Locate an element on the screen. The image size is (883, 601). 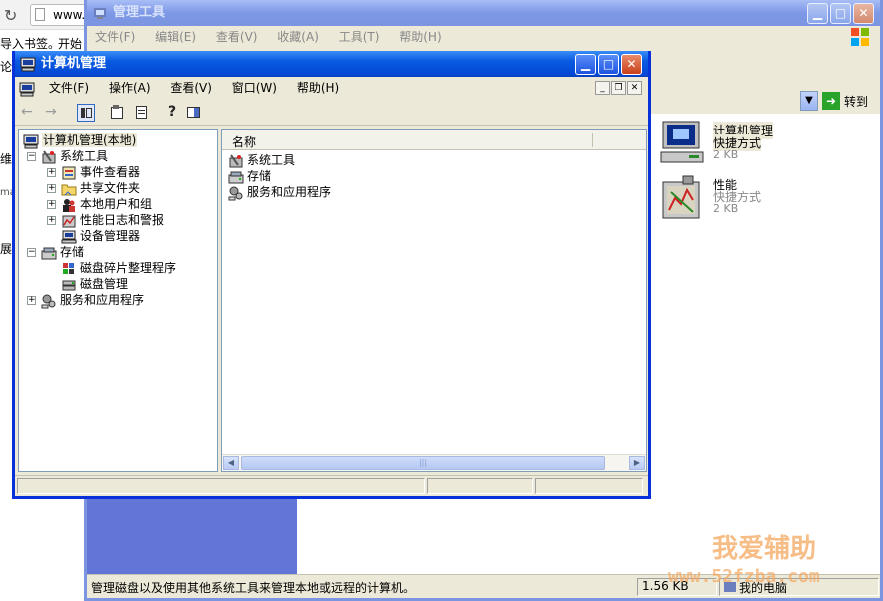
address-bar: www. is located at coordinates (59, 15).